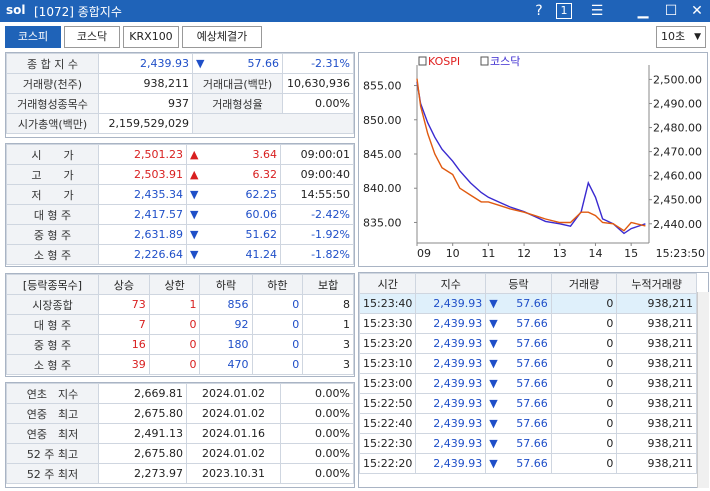  I want to click on tick-row: 15:23:40 2,439.93 ▼ 57.66 0 938,211, so click(528, 303).